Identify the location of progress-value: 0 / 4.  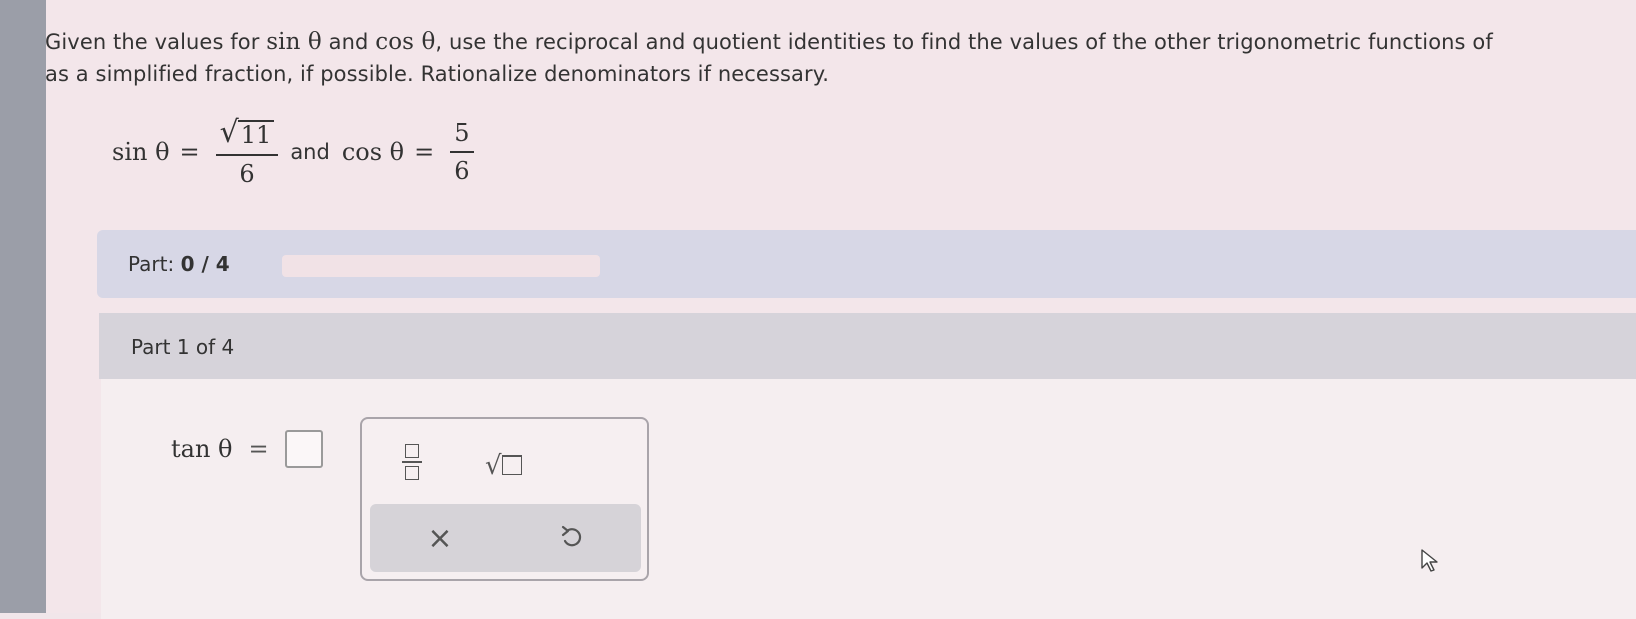
(205, 264).